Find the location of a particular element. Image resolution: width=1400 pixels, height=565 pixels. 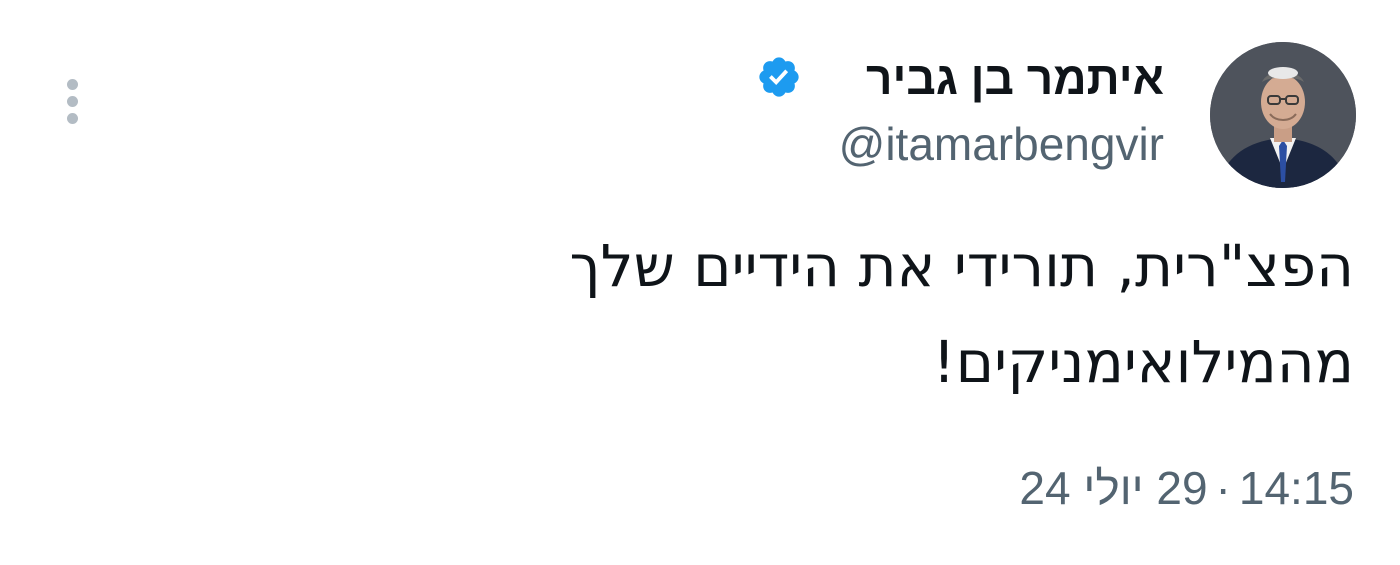

tweet-timestamp: 29 יולי 24 · 14:15 is located at coordinates (1186, 488).